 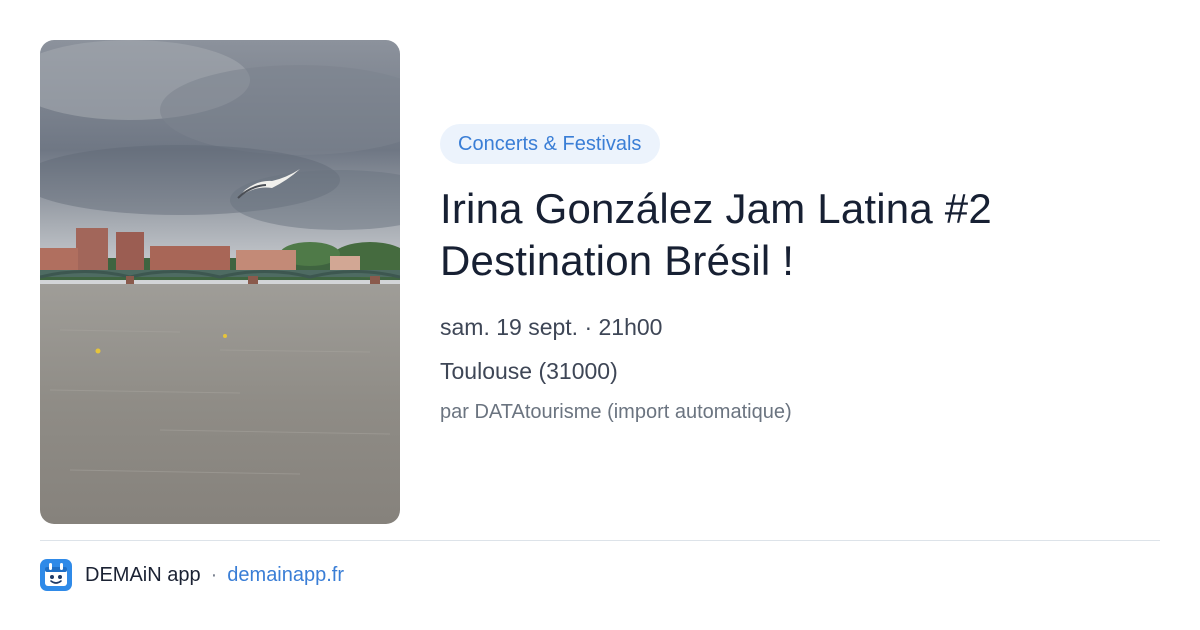 What do you see at coordinates (616, 412) in the screenshot?
I see `event-source: par DATAtourisme (import automatique)` at bounding box center [616, 412].